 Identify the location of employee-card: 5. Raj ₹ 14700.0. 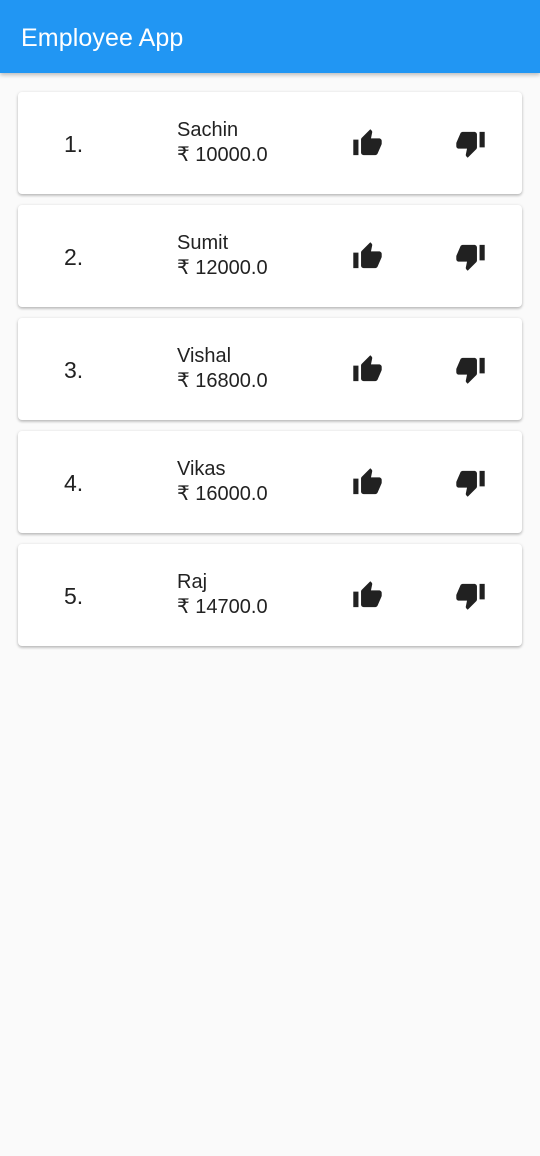
(270, 595).